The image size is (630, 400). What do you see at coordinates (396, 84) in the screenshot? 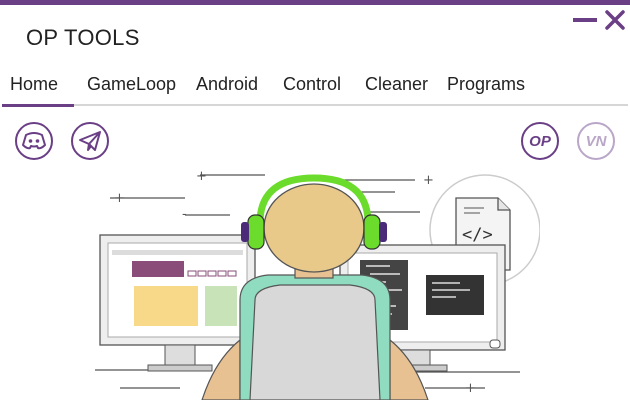
I see `tab-cleaner: Cleaner` at bounding box center [396, 84].